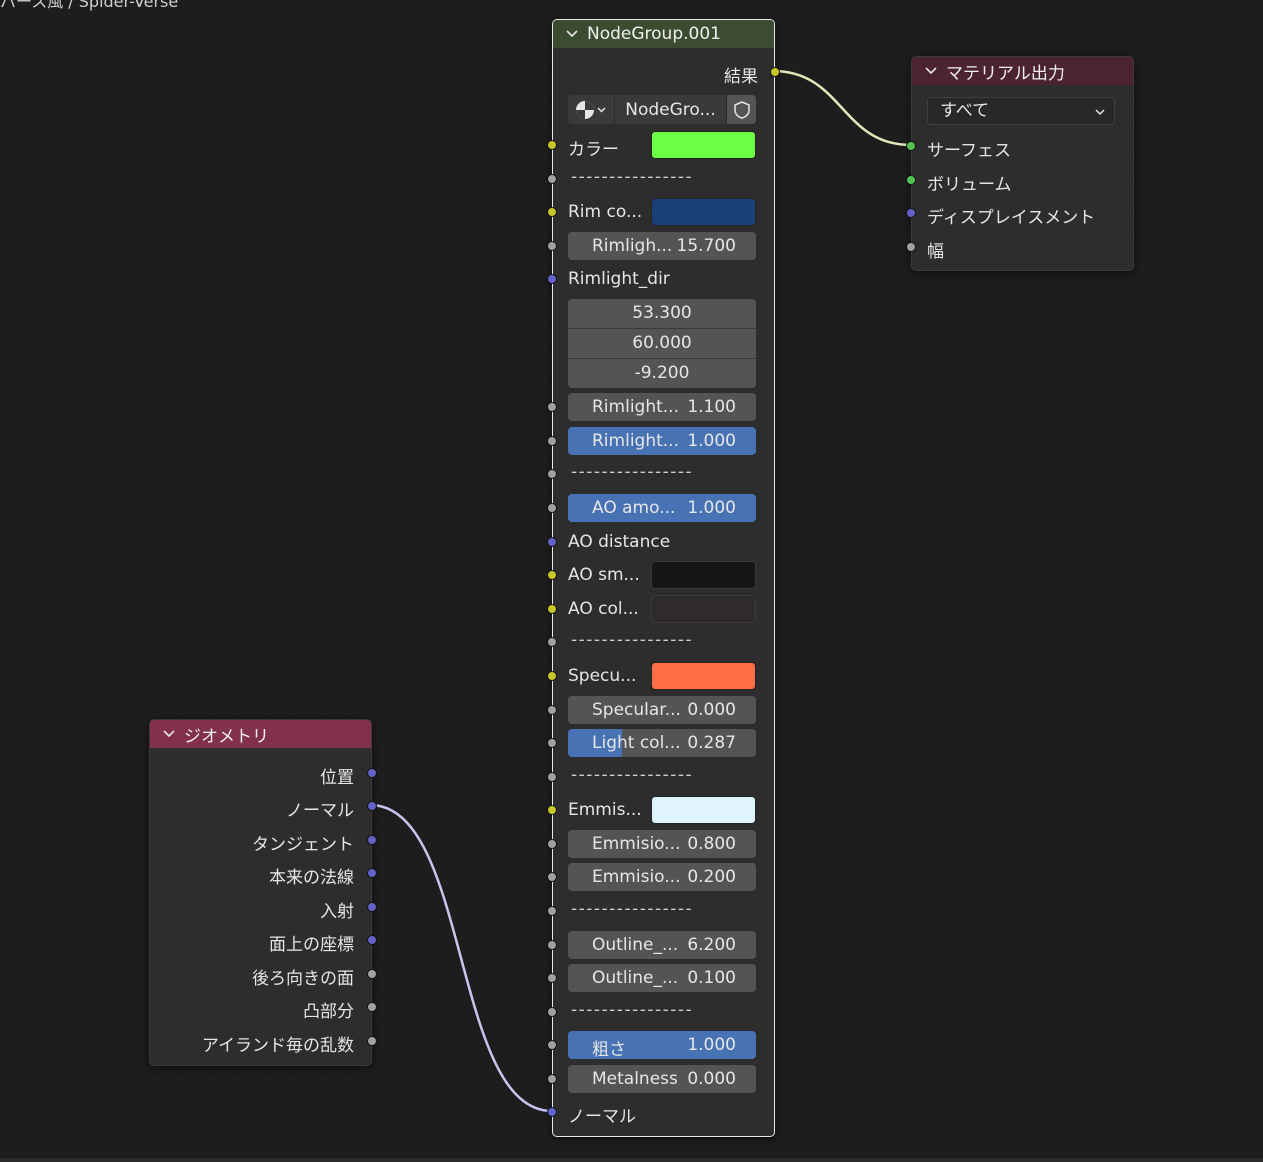 Image resolution: width=1263 pixels, height=1162 pixels. What do you see at coordinates (662, 314) in the screenshot?
I see `rim-dir-x-field: 53.300` at bounding box center [662, 314].